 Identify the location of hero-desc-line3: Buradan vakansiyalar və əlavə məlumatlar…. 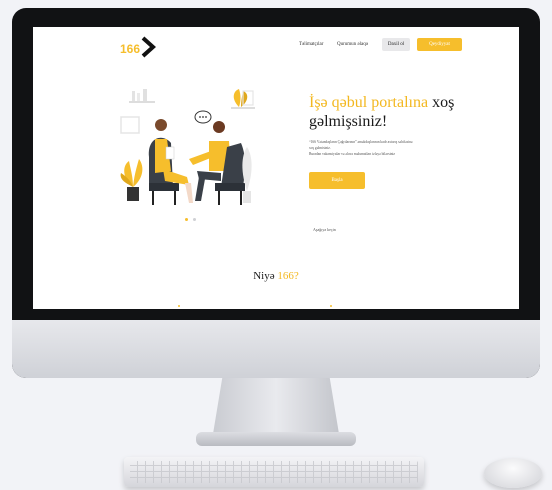
(352, 154).